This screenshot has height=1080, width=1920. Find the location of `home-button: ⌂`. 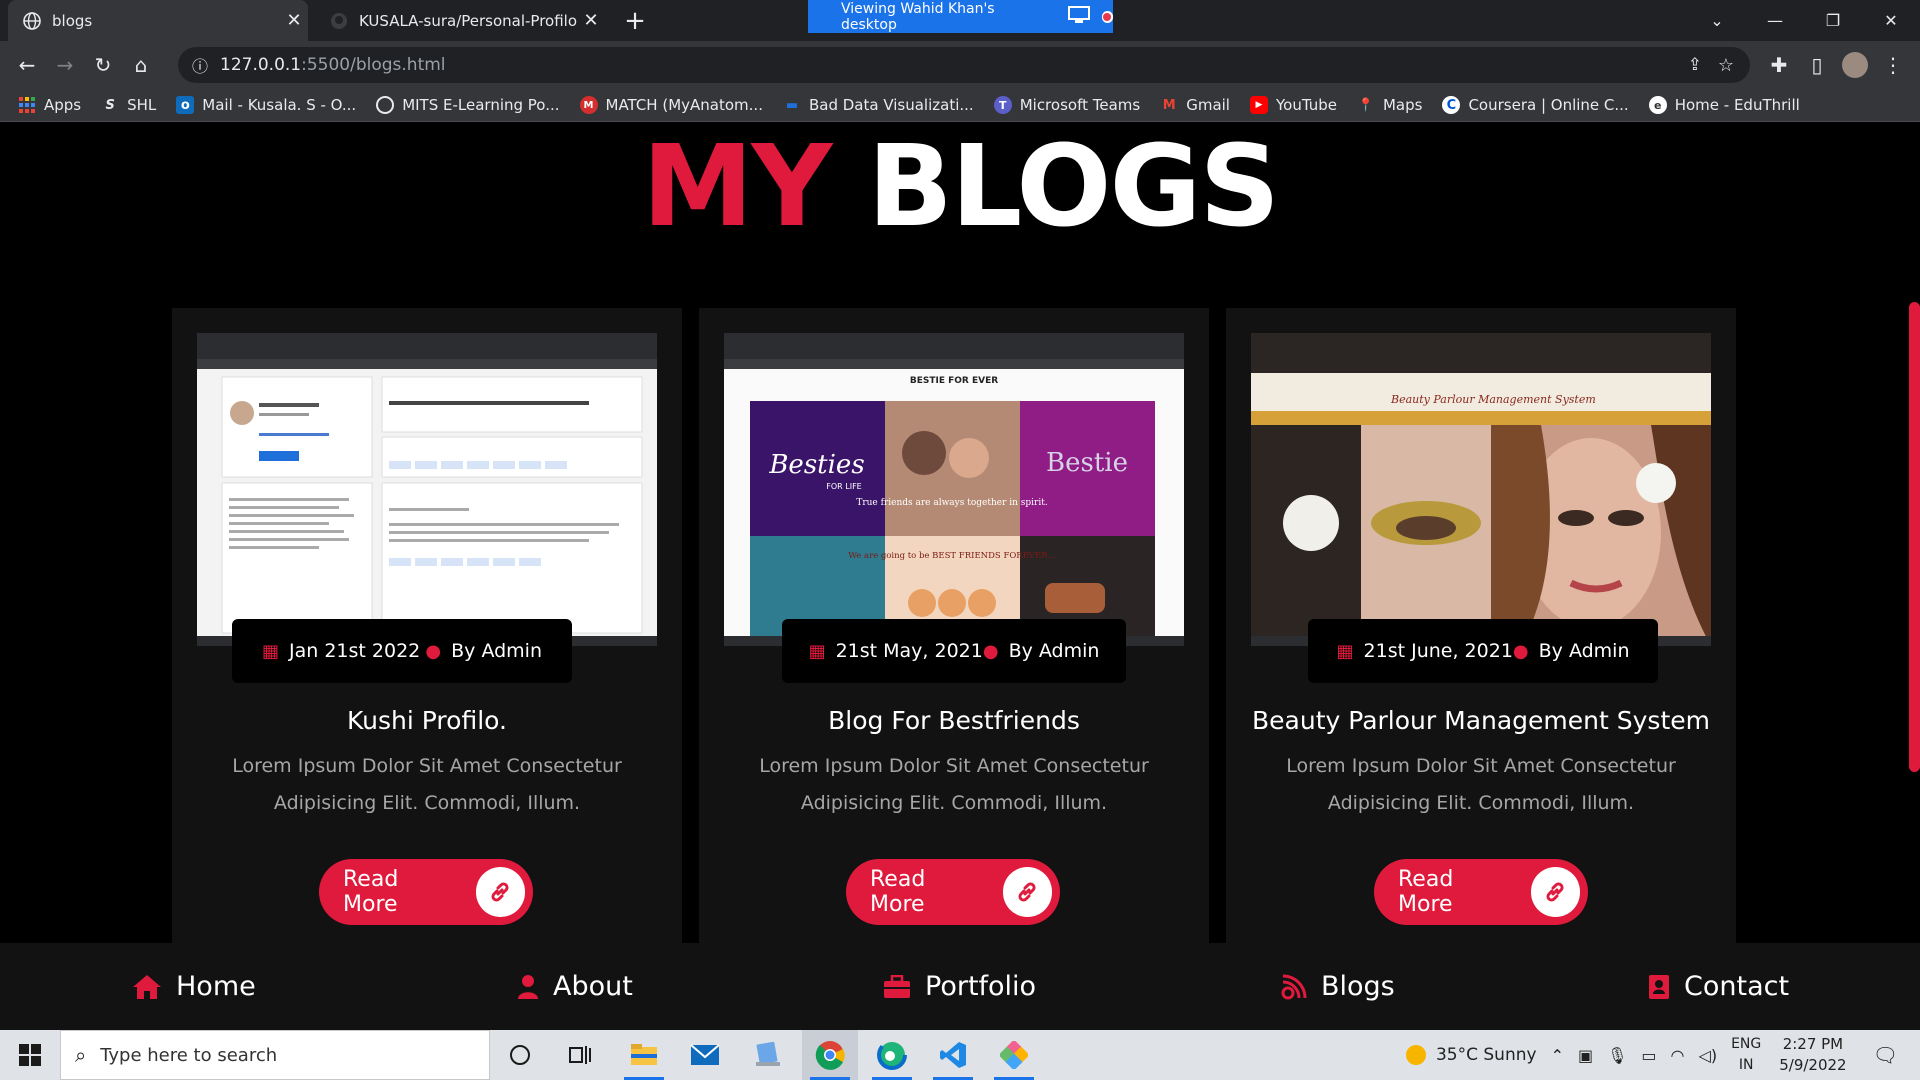

home-button: ⌂ is located at coordinates (141, 65).